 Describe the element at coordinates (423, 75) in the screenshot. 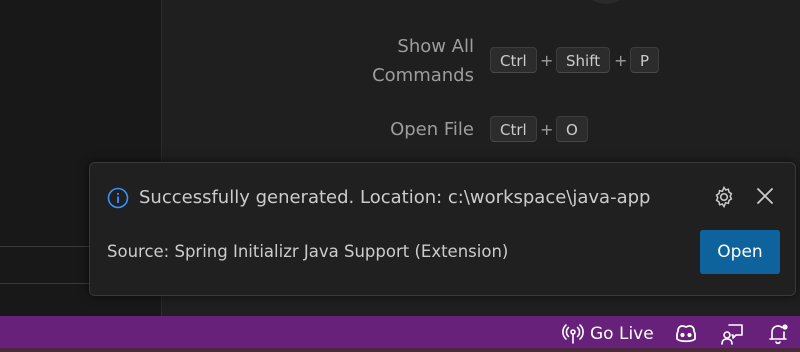

I see `shortcut-label: Commands` at that location.